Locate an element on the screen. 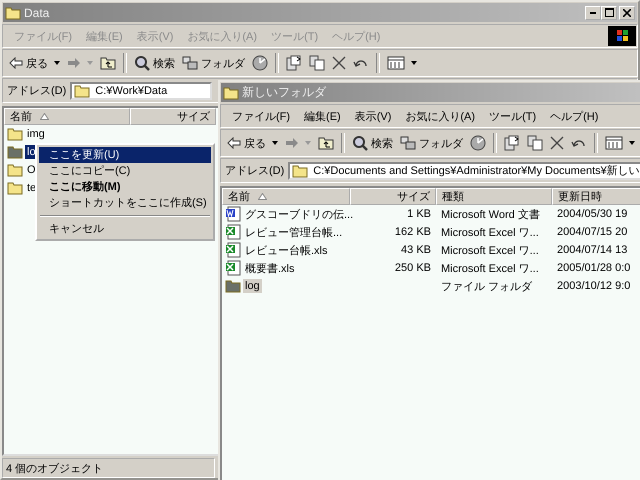 Image resolution: width=640 pixels, height=480 pixels. menu-item: お気に入り(A) is located at coordinates (440, 116).